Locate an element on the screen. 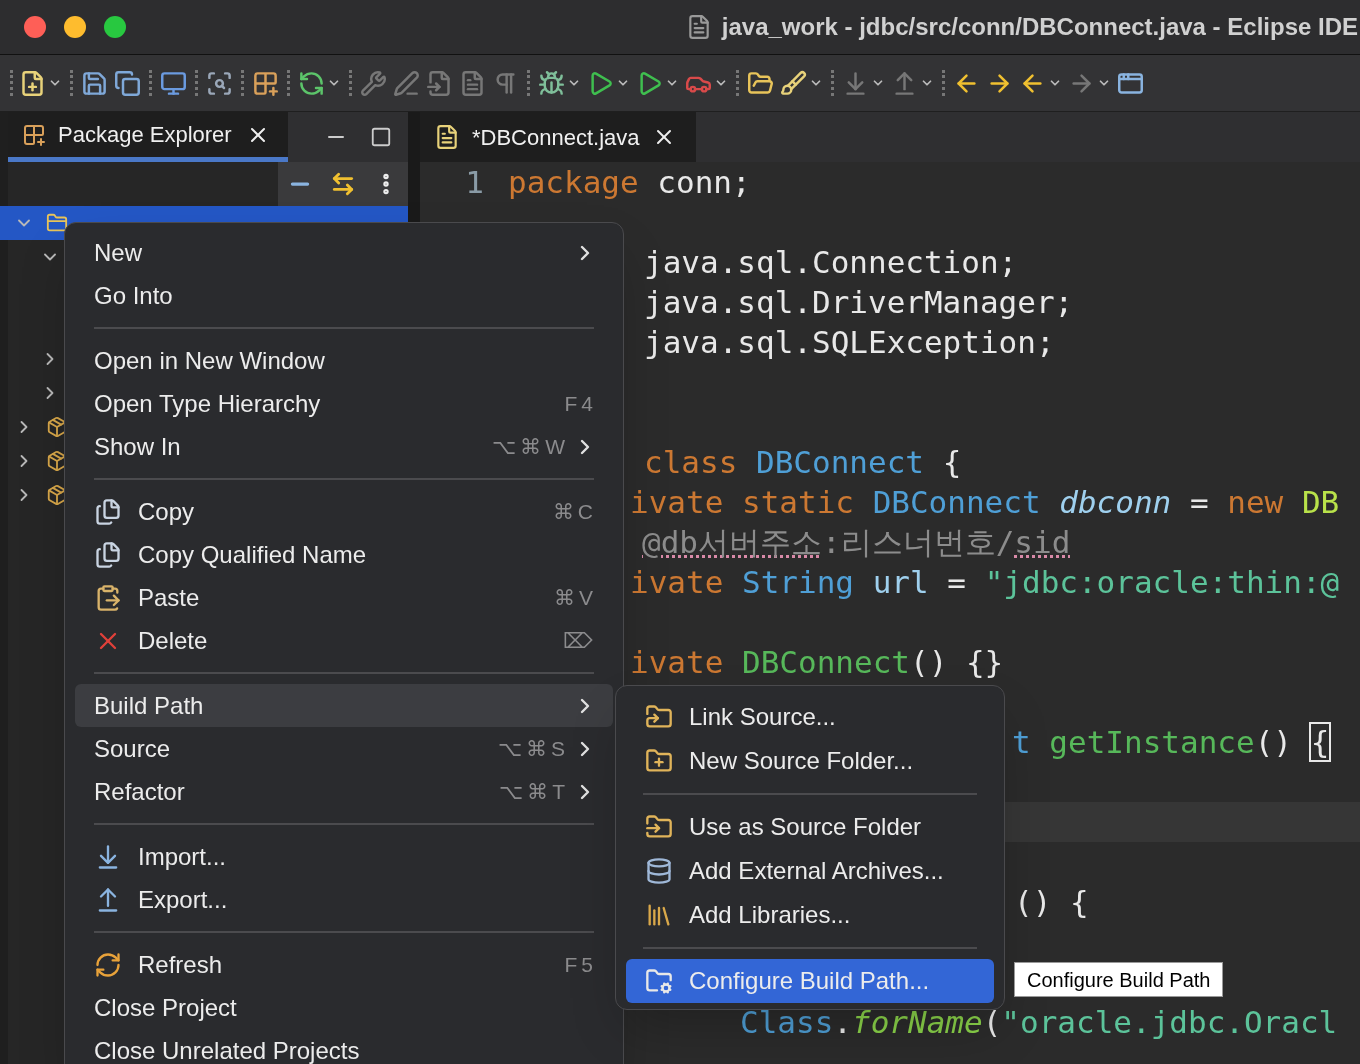 Image resolution: width=1360 pixels, height=1064 pixels. shortcut-label: ⌥⌘W is located at coordinates (530, 446).